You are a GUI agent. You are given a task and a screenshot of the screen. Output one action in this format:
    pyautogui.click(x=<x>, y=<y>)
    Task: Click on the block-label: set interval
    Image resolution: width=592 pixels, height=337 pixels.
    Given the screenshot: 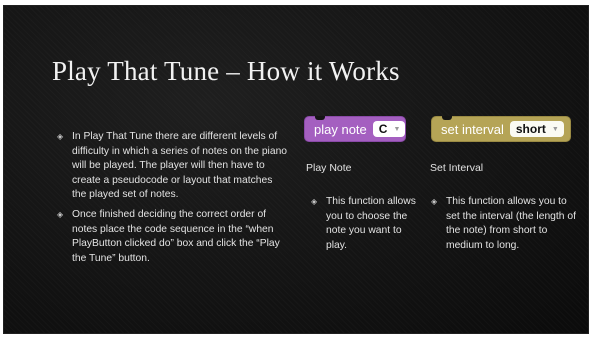 What is the action you would take?
    pyautogui.click(x=472, y=129)
    